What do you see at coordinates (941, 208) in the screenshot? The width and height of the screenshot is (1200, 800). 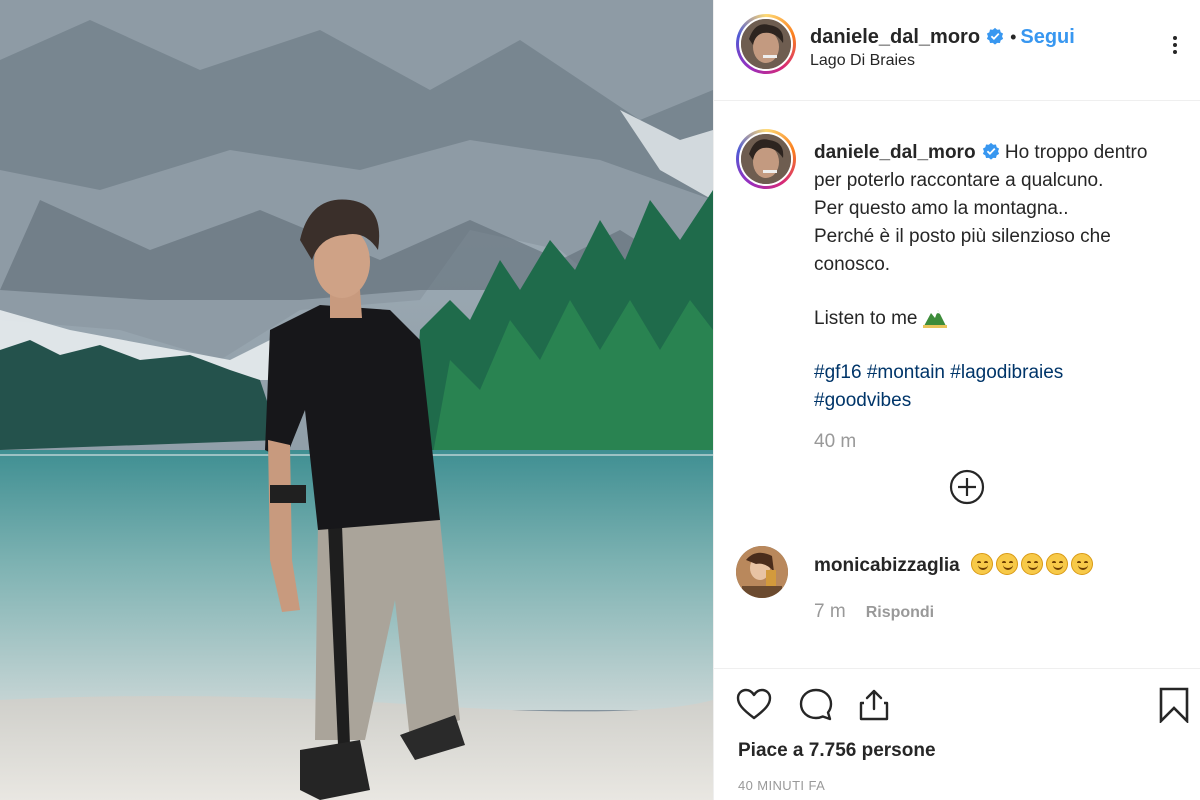 I see `caption-line: Per questo amo la montagna..` at bounding box center [941, 208].